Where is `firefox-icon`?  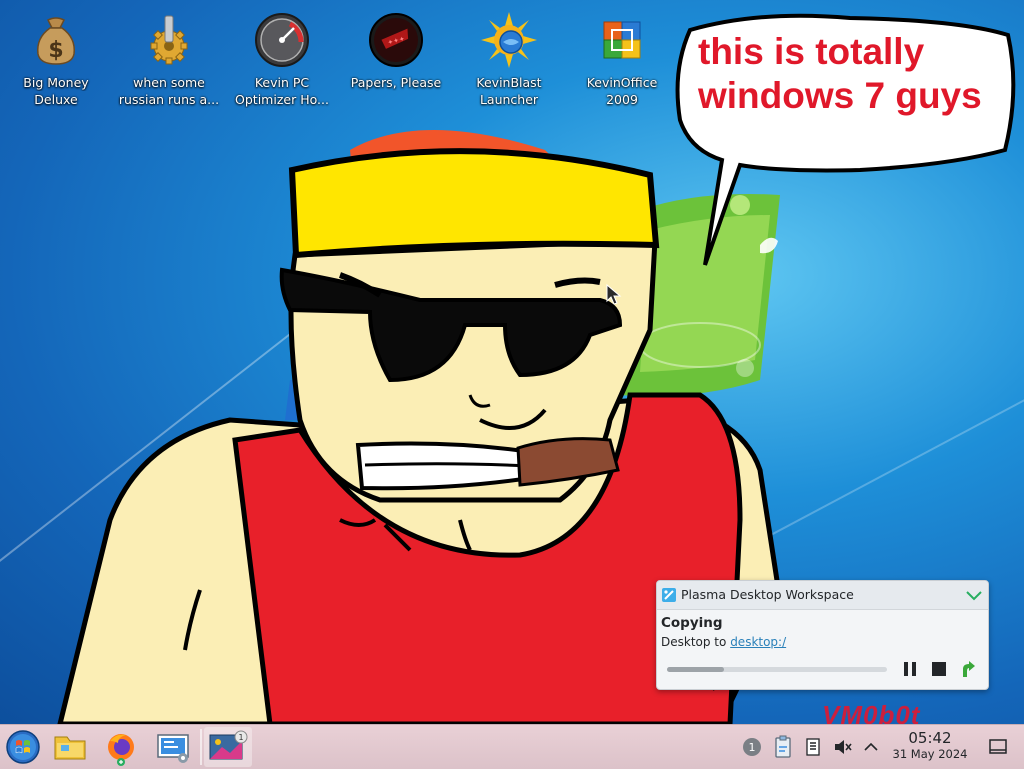 firefox-icon is located at coordinates (121, 747).